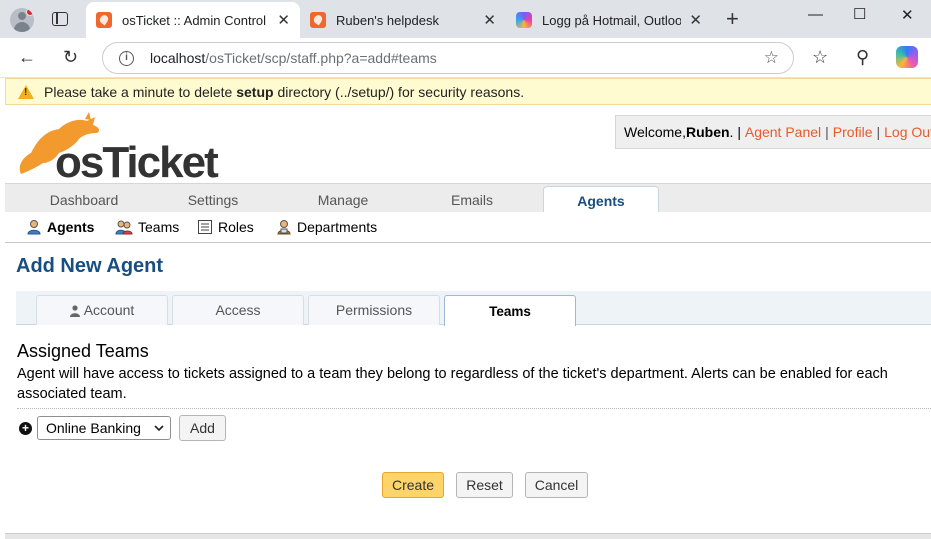  What do you see at coordinates (907, 132) in the screenshot?
I see `logout-link: Log Out` at bounding box center [907, 132].